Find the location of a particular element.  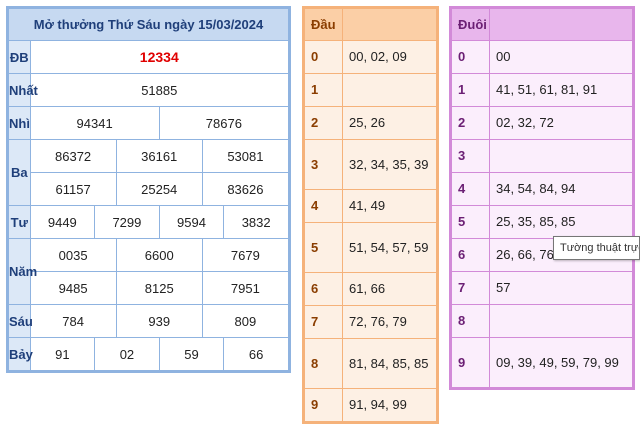

tail-numbers: 41, 51, 61, 81, 91 is located at coordinates (561, 90).